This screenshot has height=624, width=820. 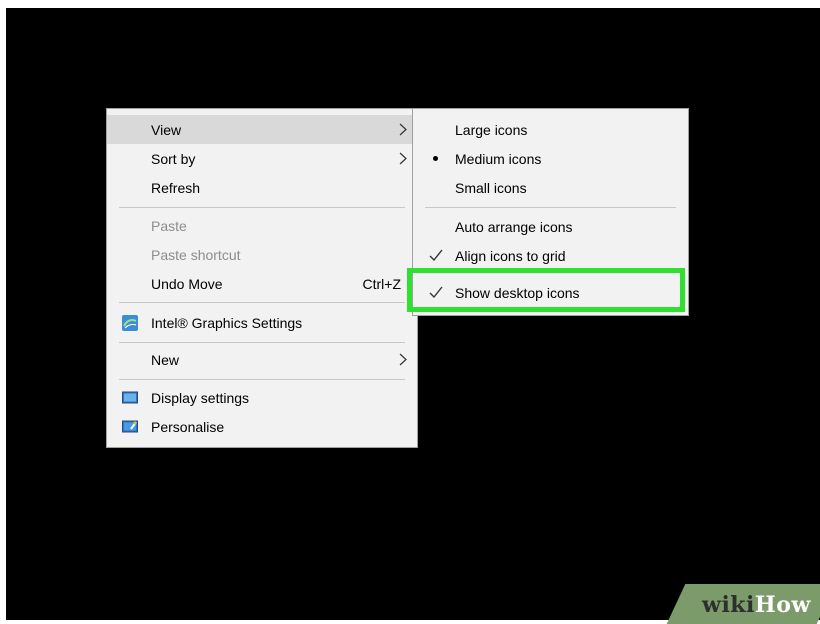 I want to click on personalise-icon, so click(x=130, y=426).